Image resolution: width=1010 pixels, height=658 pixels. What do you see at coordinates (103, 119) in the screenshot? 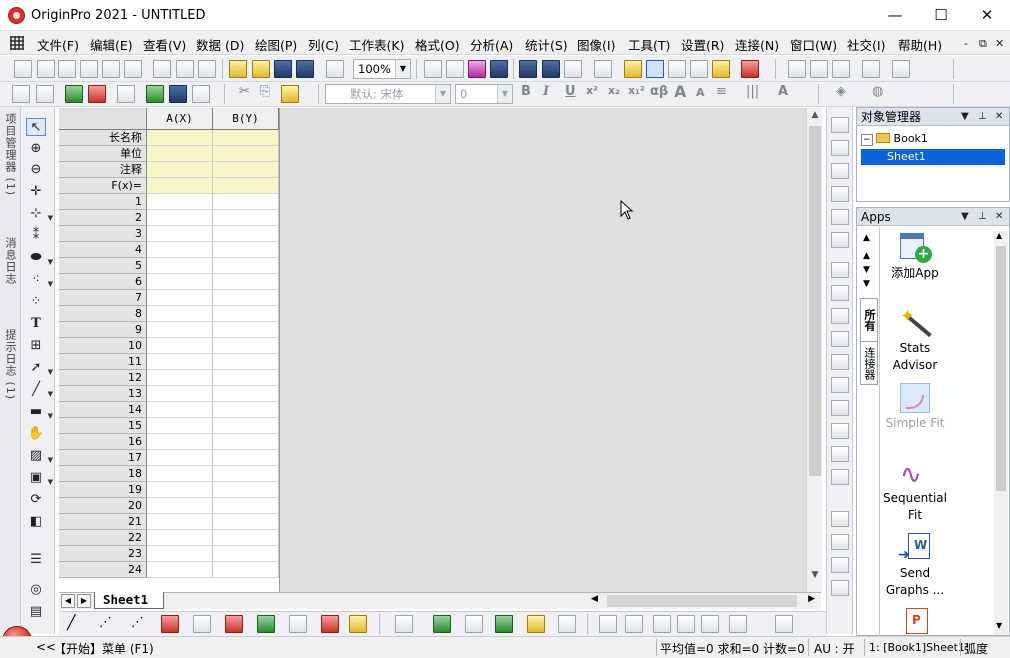
I see `corner-cell` at bounding box center [103, 119].